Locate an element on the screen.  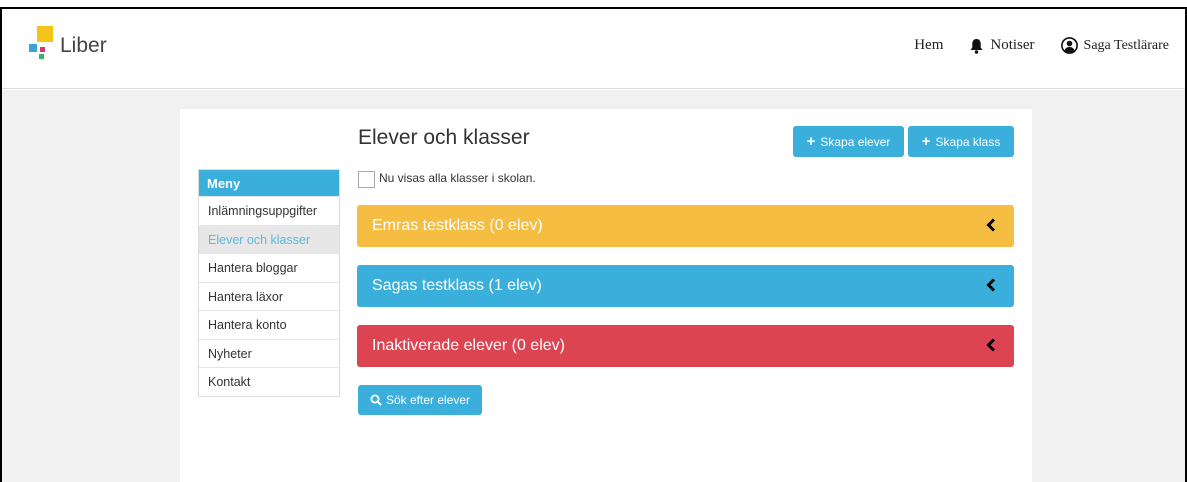
class-panel-label: Inaktiverade elever (0 elev) is located at coordinates (468, 345).